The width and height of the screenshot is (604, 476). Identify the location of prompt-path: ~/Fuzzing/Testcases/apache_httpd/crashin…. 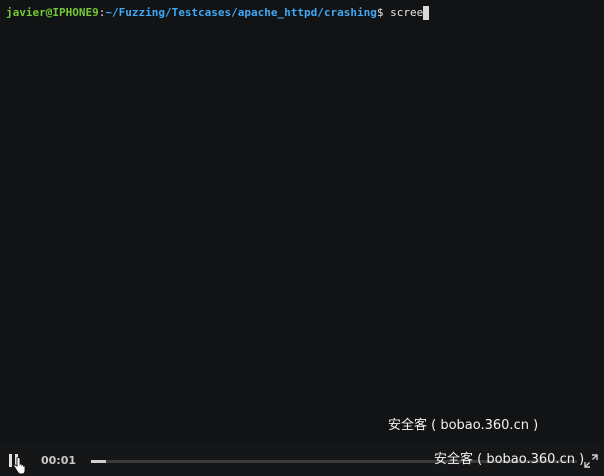
(241, 12).